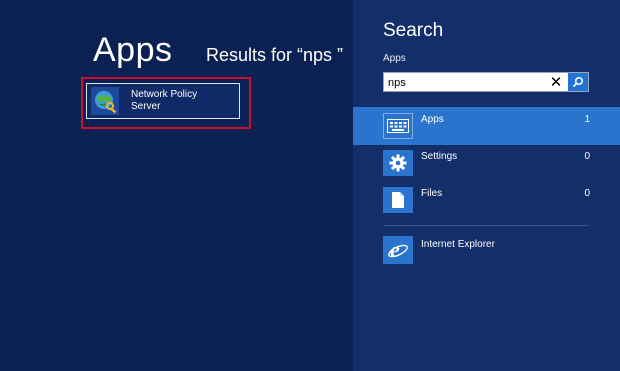 The width and height of the screenshot is (620, 371). Describe the element at coordinates (398, 126) in the screenshot. I see `apps-keyboard-icon` at that location.